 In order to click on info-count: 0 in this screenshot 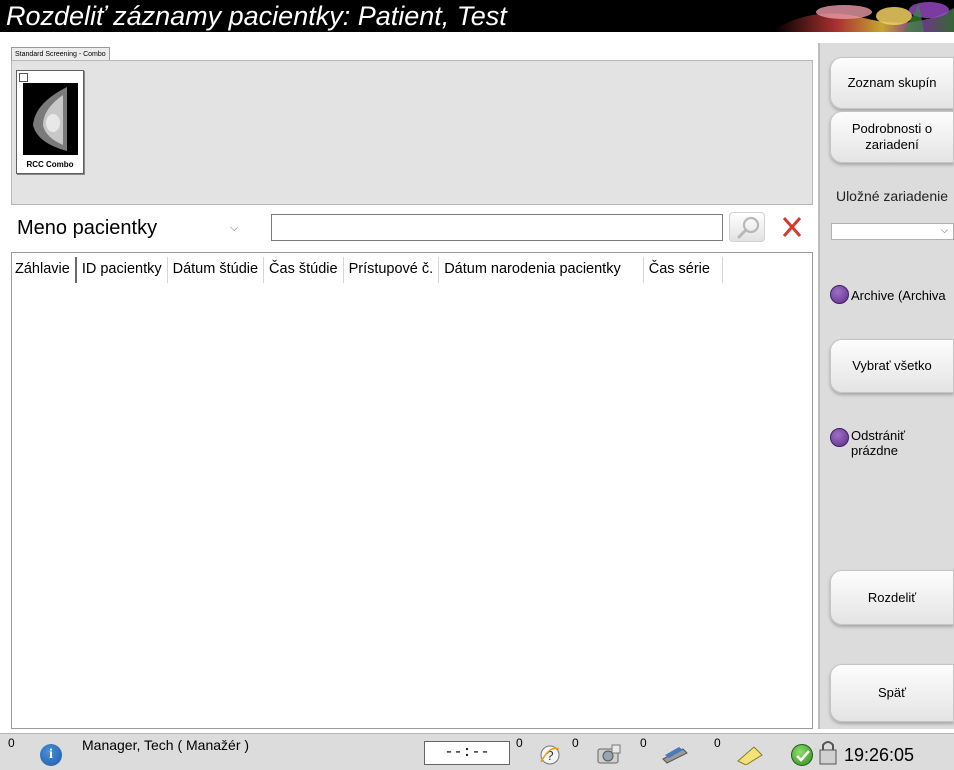, I will do `click(11, 743)`.